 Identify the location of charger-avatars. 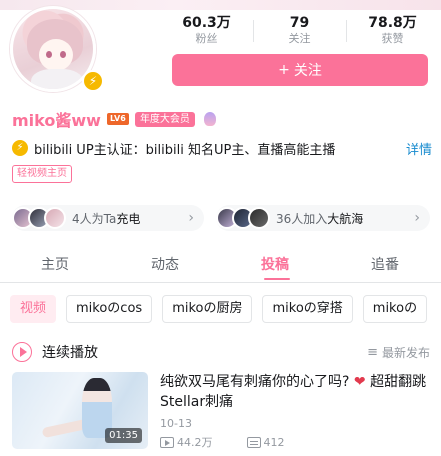
(39, 218).